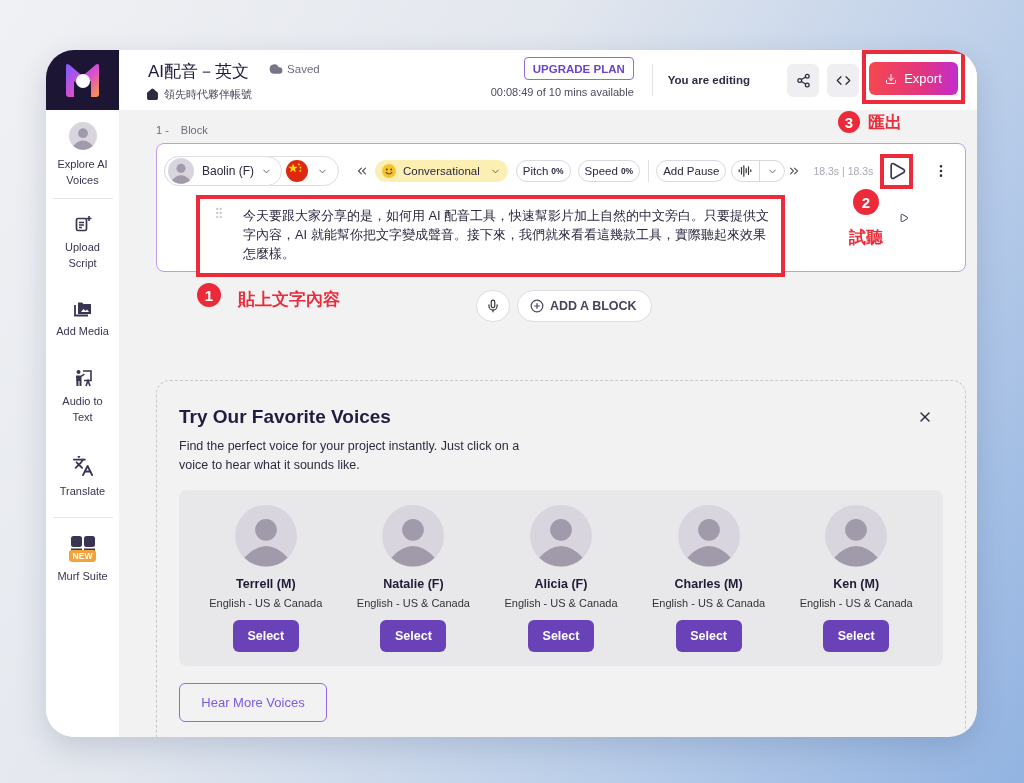 The width and height of the screenshot is (1024, 783). I want to click on sidebar-item: Audio to Text, so click(82, 397).